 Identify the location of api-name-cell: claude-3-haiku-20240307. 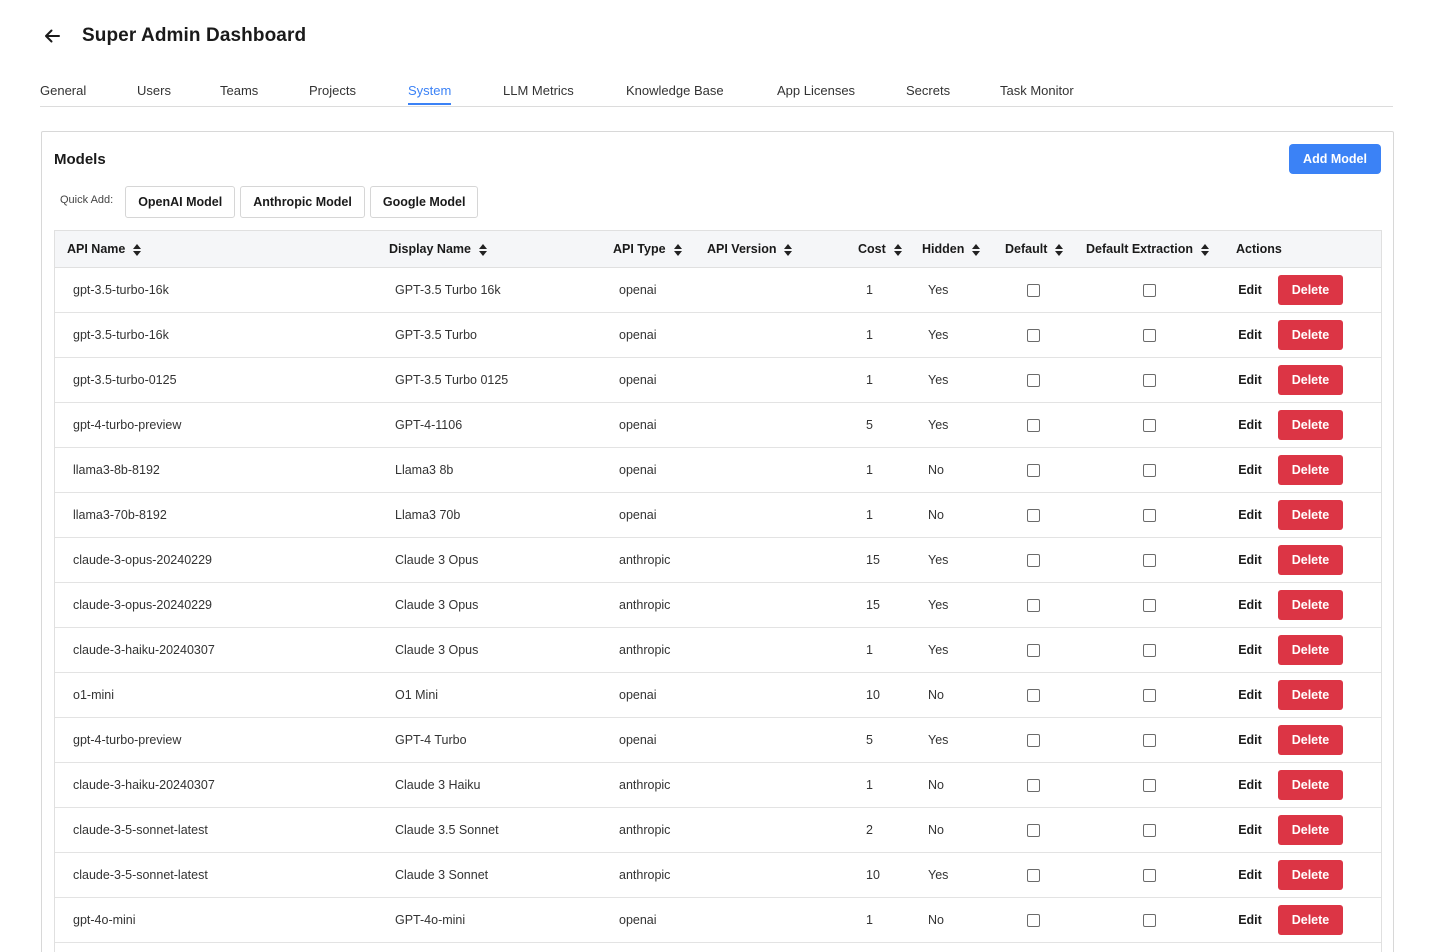
(216, 785).